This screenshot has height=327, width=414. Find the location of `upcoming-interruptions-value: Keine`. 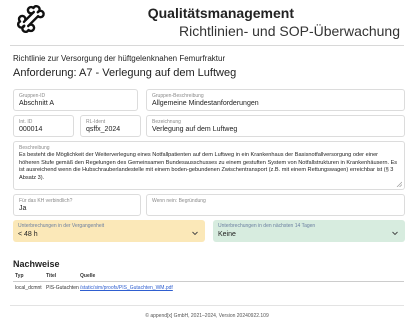

upcoming-interruptions-value: Keine is located at coordinates (227, 234).